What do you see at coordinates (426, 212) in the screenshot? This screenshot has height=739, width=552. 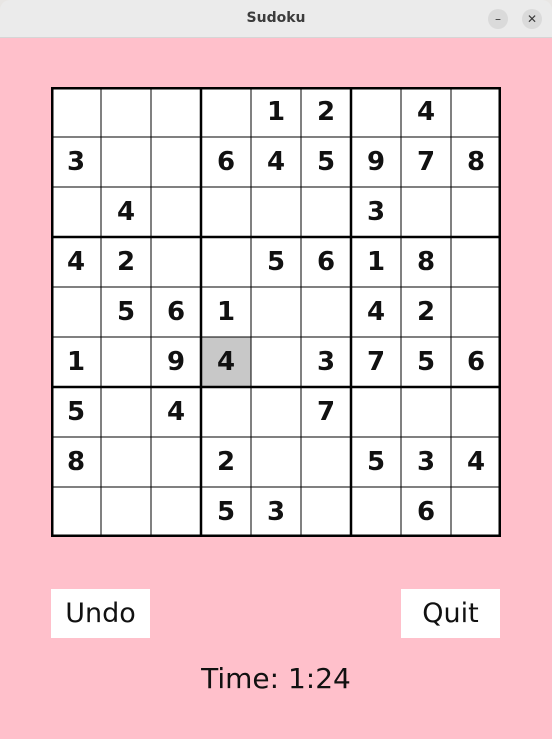 I see `sudoku-cell-r3c8` at bounding box center [426, 212].